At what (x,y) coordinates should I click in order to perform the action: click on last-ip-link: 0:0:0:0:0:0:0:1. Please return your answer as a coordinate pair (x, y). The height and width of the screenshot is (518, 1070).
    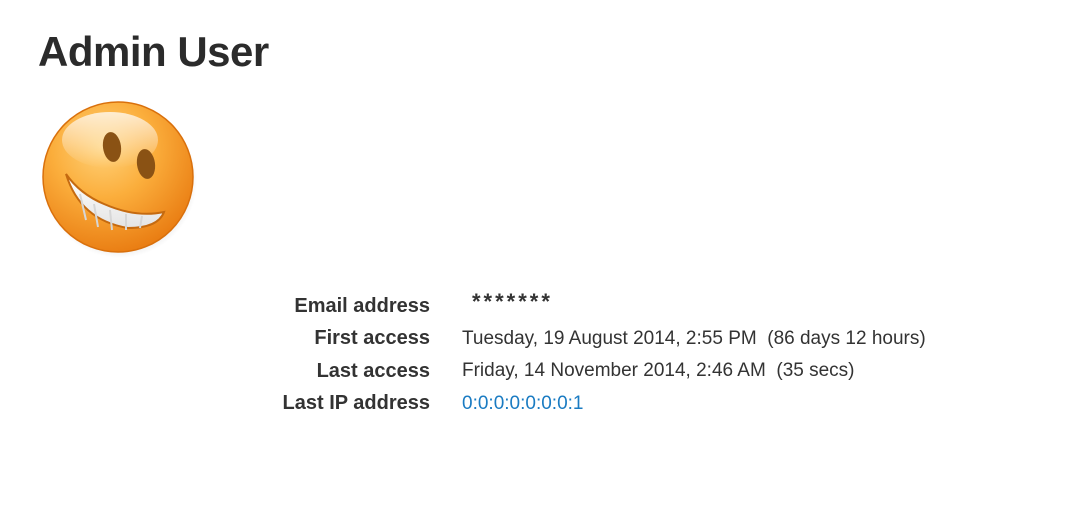
    Looking at the image, I should click on (523, 404).